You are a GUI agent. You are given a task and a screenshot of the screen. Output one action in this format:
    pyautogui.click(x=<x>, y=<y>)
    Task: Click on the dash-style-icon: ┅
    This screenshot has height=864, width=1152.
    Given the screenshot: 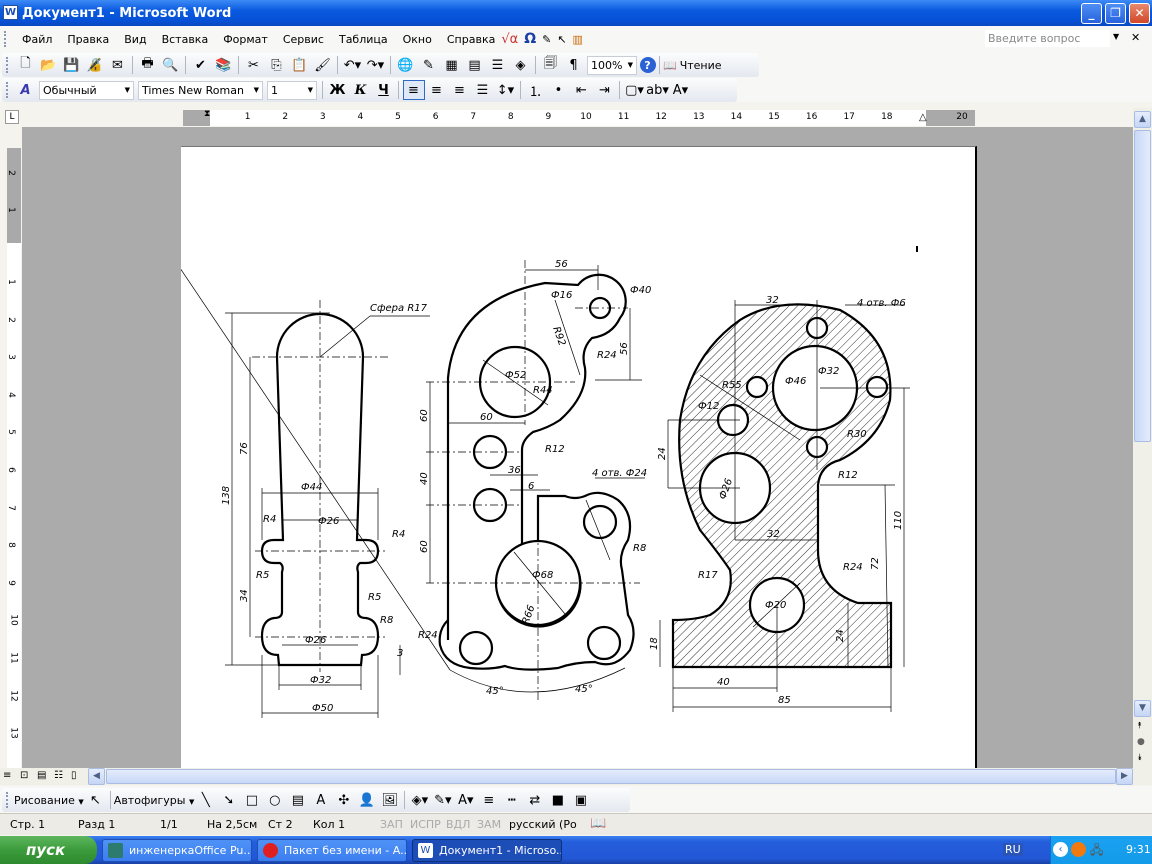 What is the action you would take?
    pyautogui.click(x=512, y=800)
    